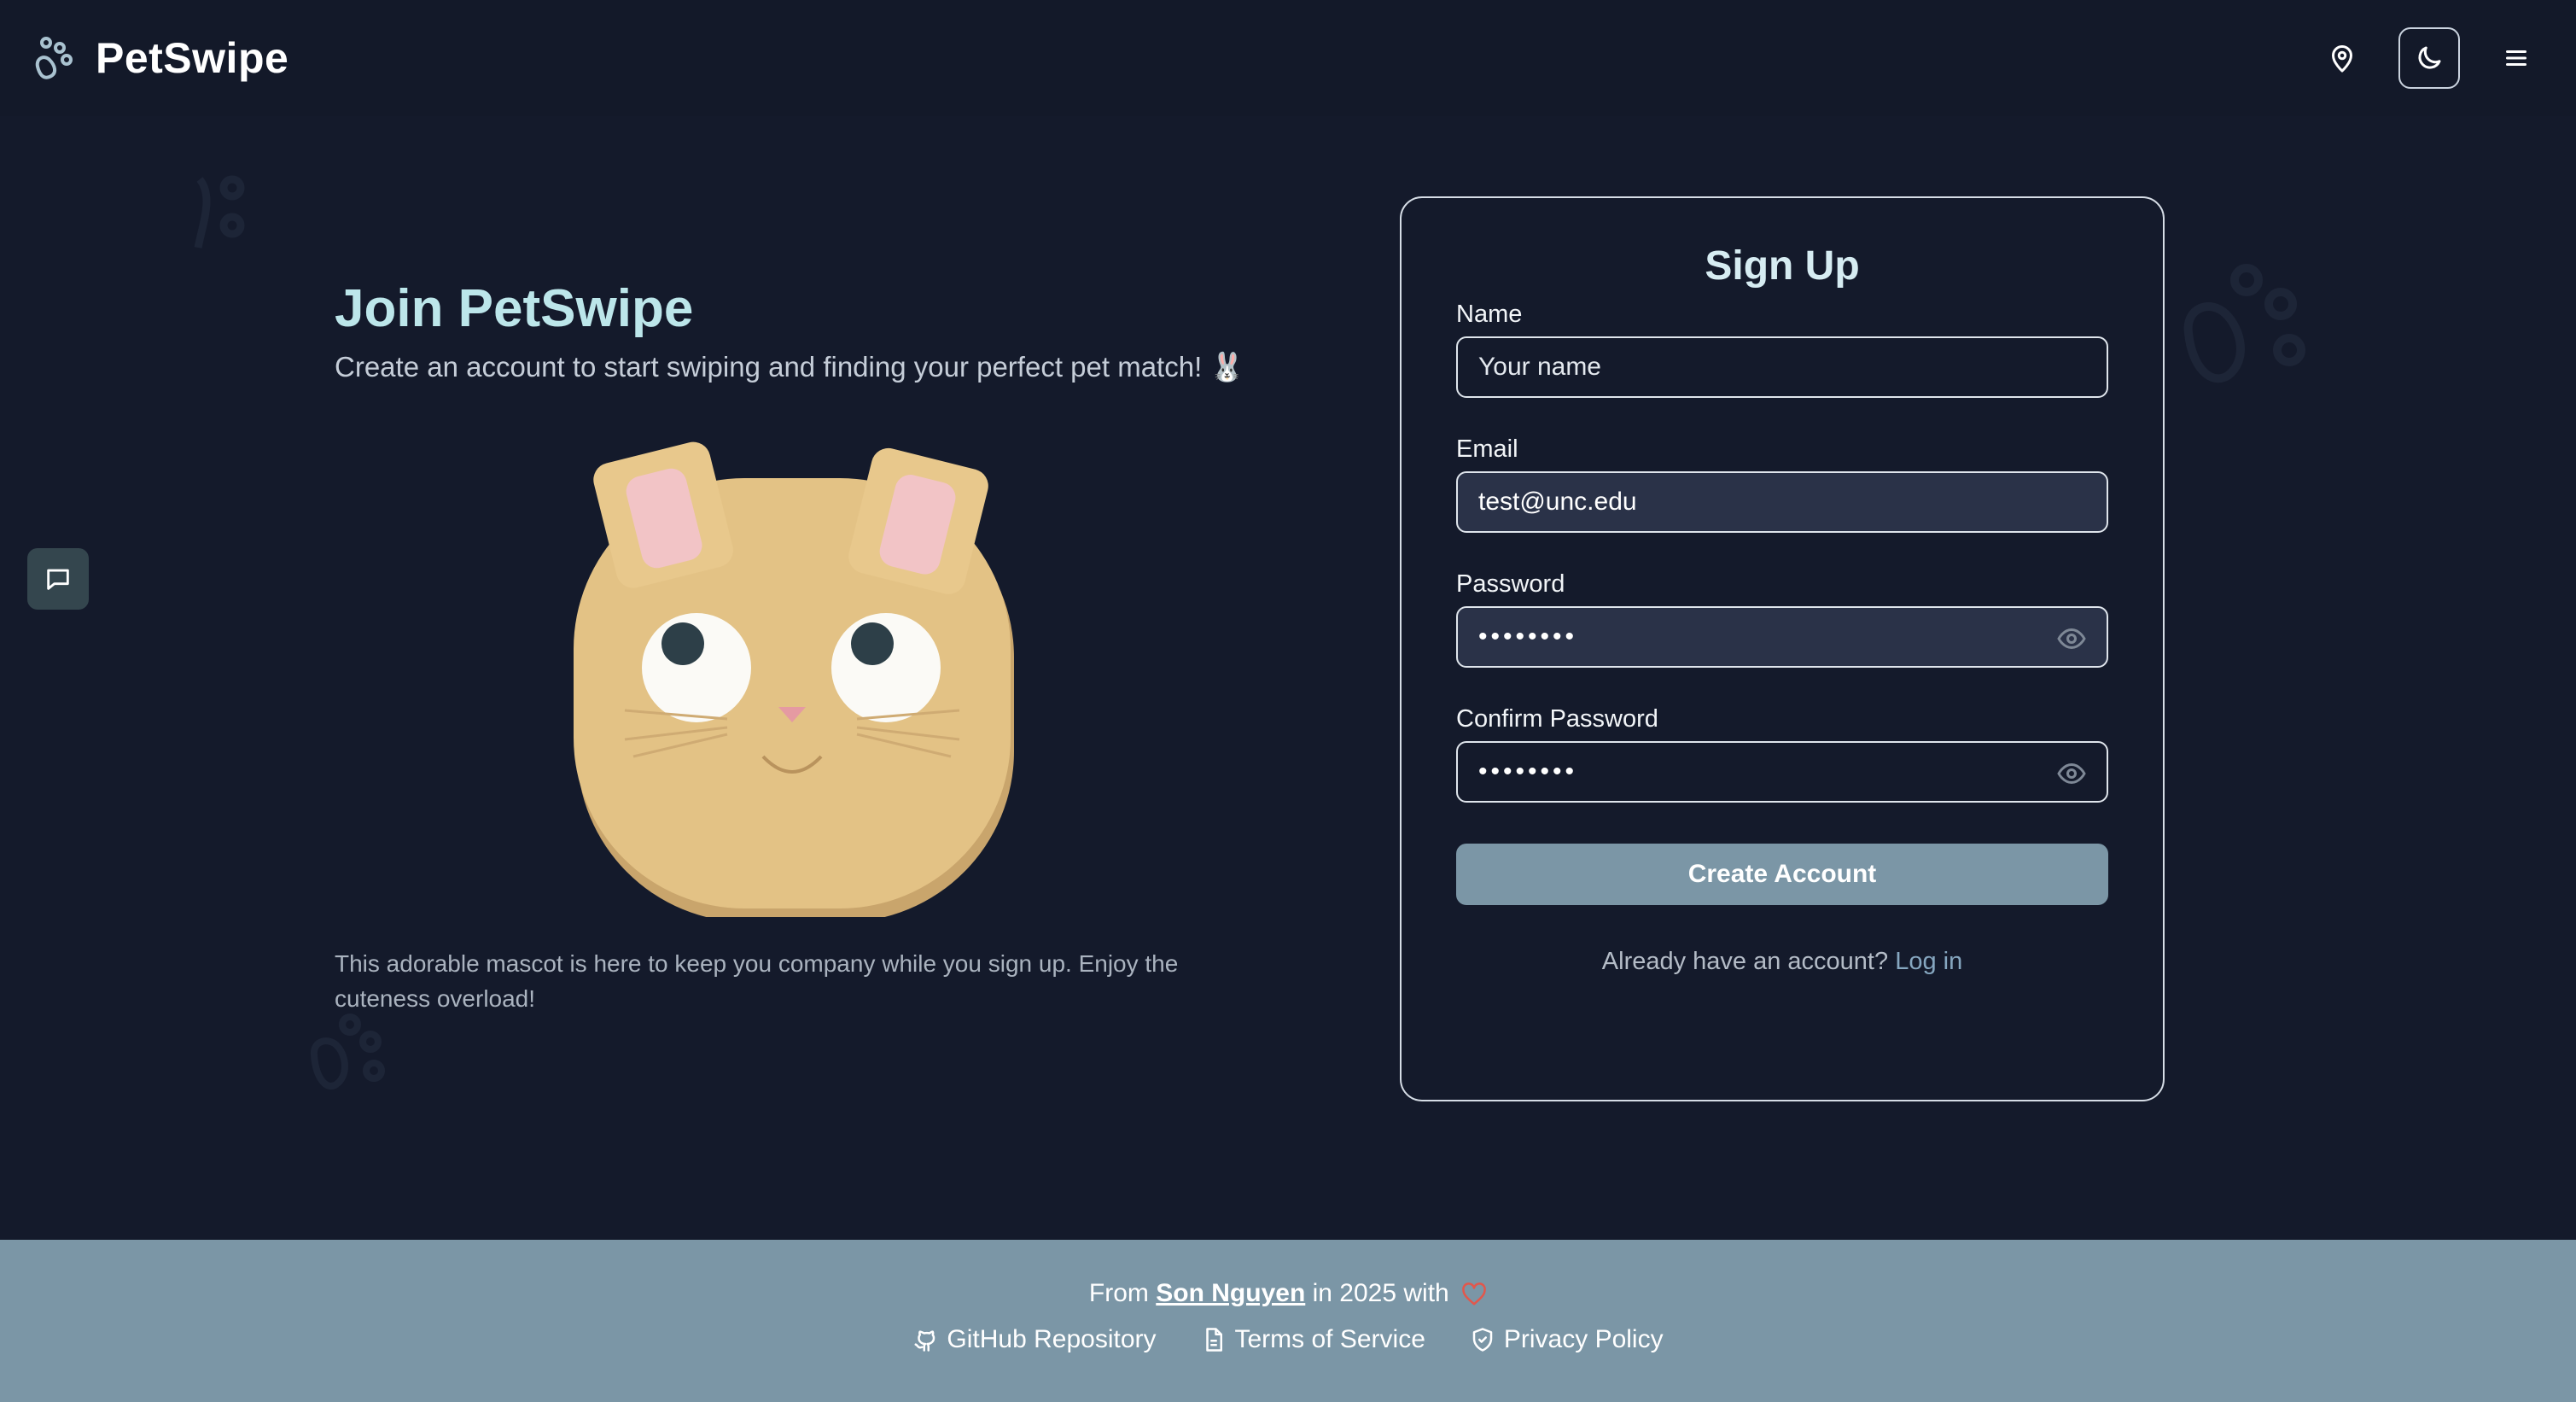  I want to click on header-actions, so click(2429, 58).